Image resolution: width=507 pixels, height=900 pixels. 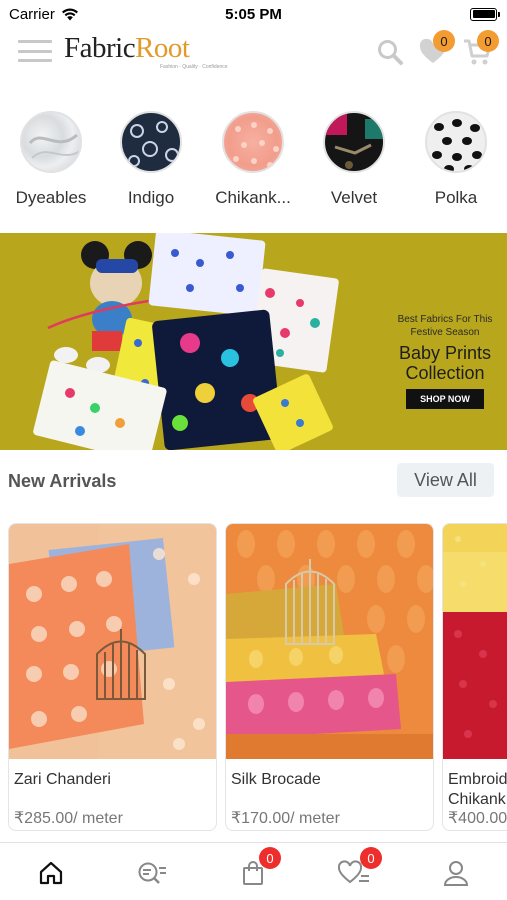 I want to click on banner-headline-1: Baby Prints, so click(x=445, y=353).